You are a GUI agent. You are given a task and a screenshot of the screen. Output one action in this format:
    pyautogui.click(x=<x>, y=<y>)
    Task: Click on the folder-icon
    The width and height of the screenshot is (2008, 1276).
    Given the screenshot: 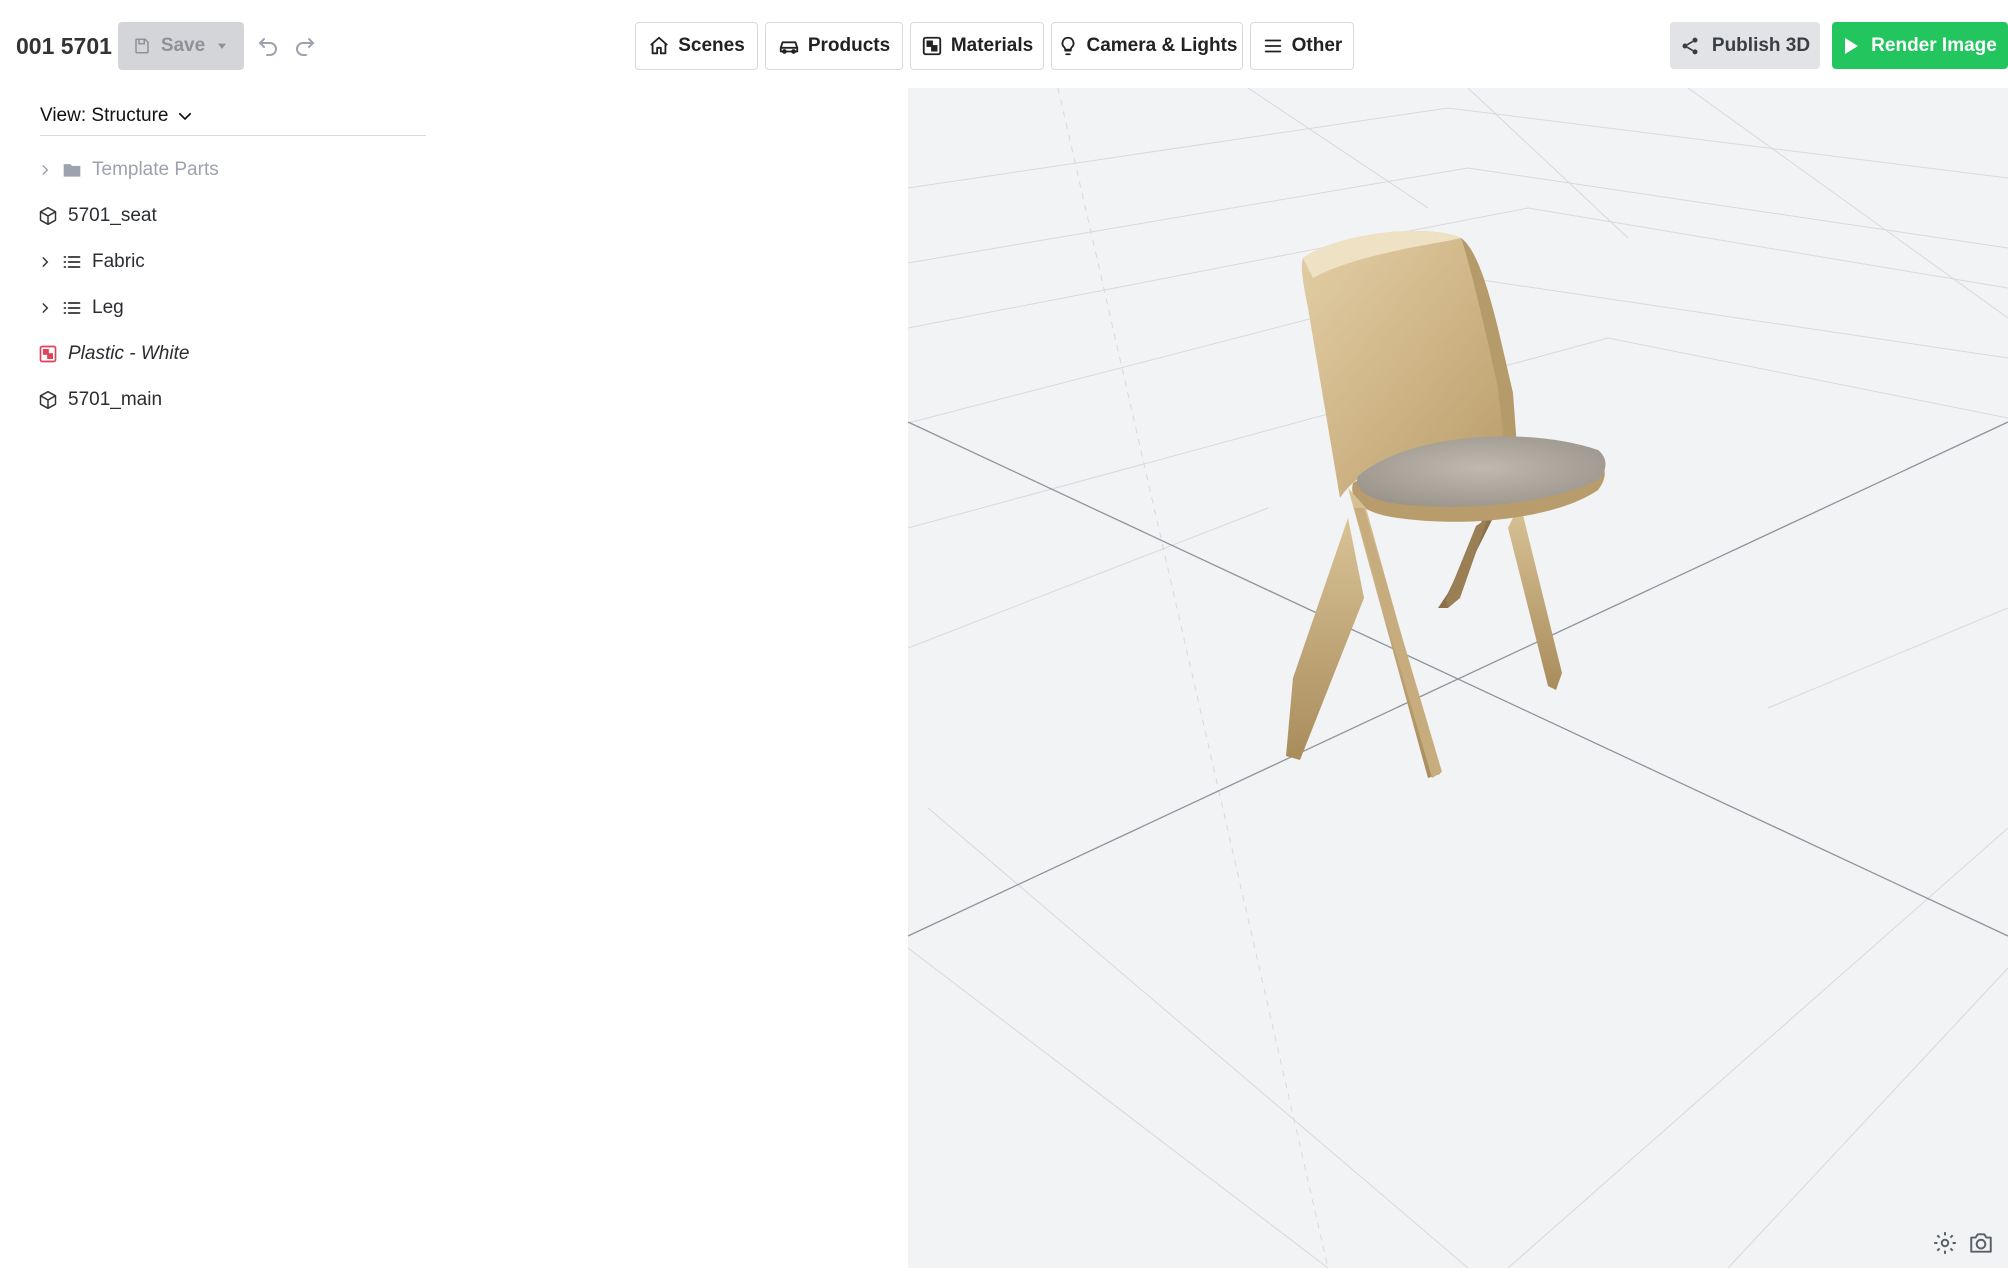 What is the action you would take?
    pyautogui.click(x=72, y=170)
    